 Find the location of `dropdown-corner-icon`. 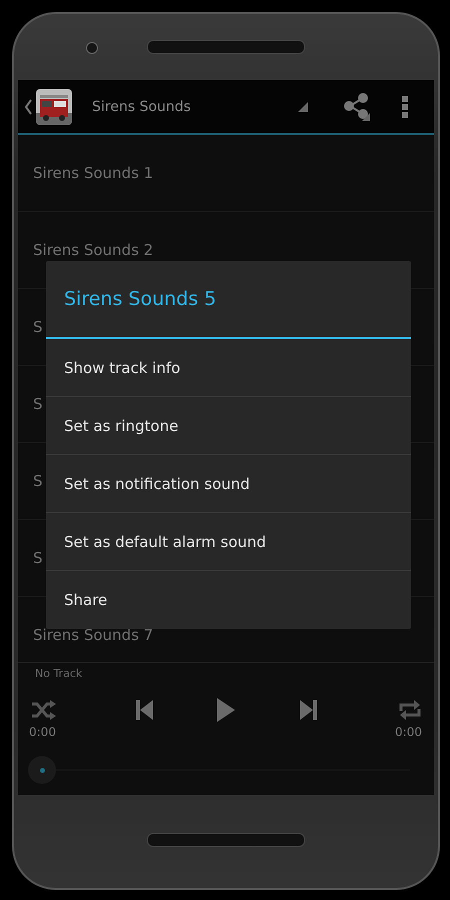

dropdown-corner-icon is located at coordinates (303, 107).